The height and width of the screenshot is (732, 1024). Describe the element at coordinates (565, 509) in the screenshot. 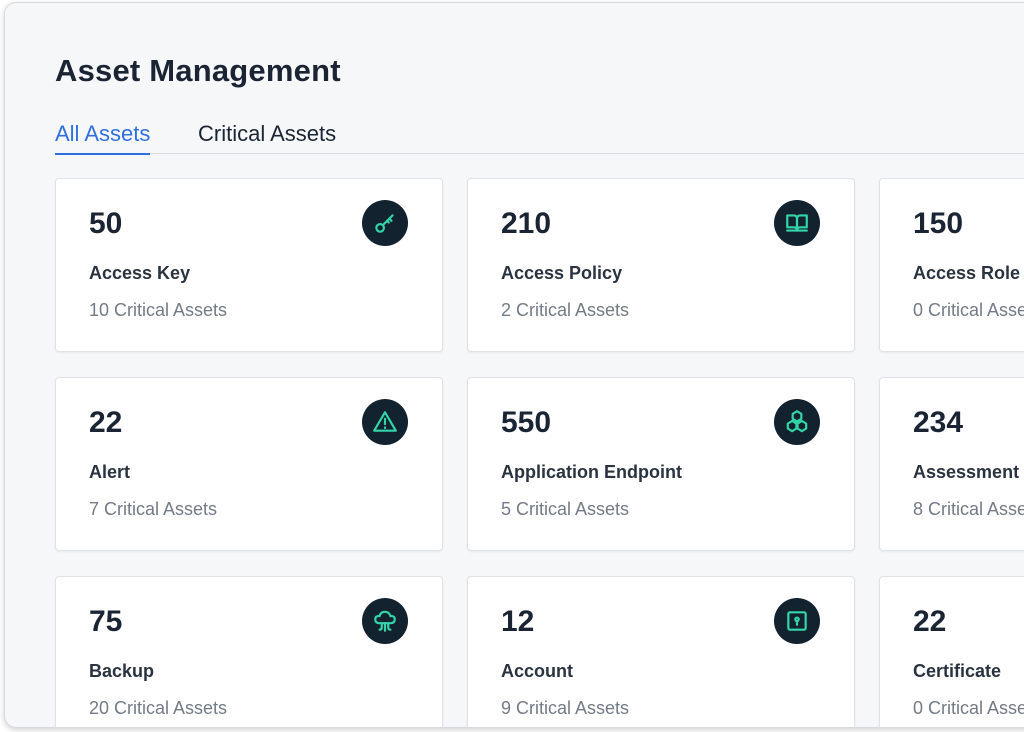

I see `critical-assets-count: 5 Critical Assets` at that location.